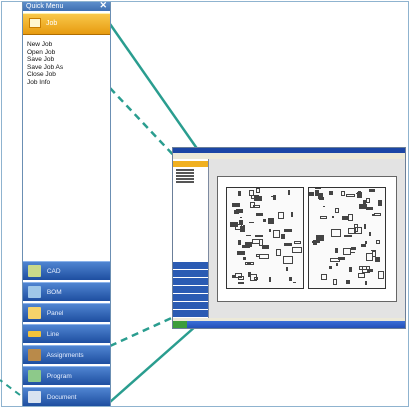  Describe the element at coordinates (103, 5) in the screenshot. I see `close-icon: ✕` at that location.